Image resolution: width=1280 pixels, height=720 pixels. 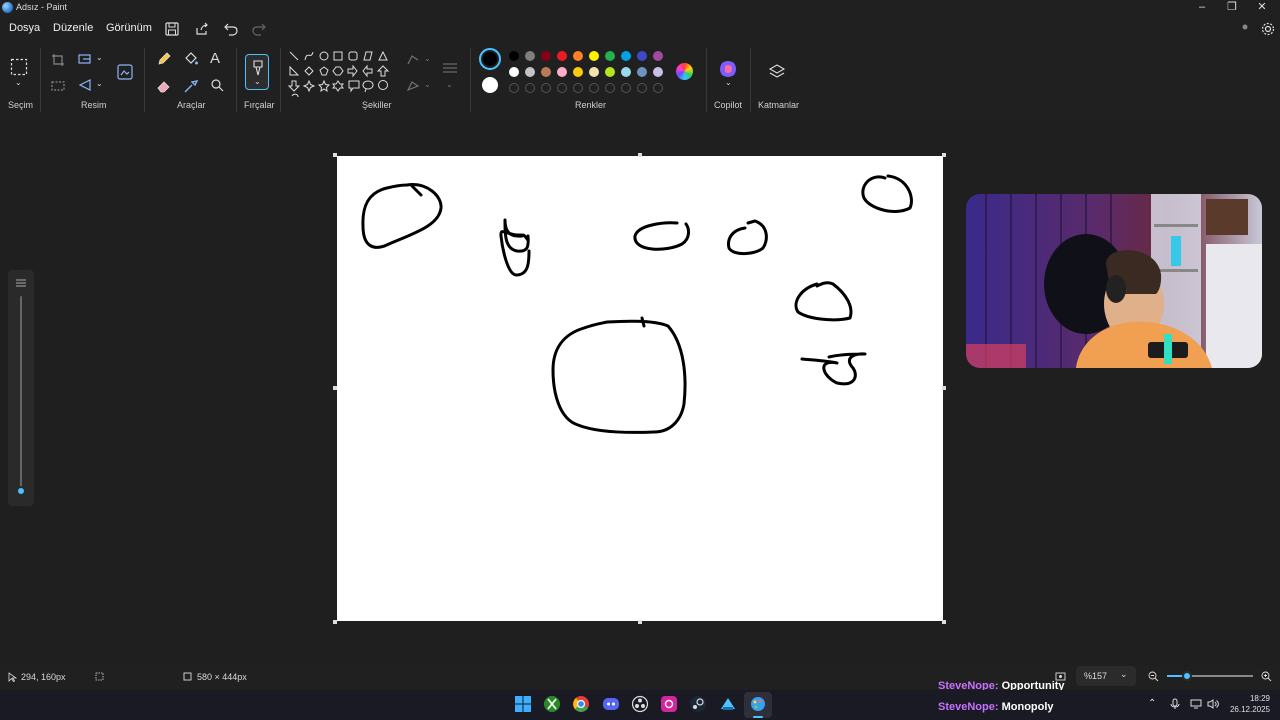 I want to click on fill-dropdown-chevron-icon: ⌄, so click(x=427, y=84).